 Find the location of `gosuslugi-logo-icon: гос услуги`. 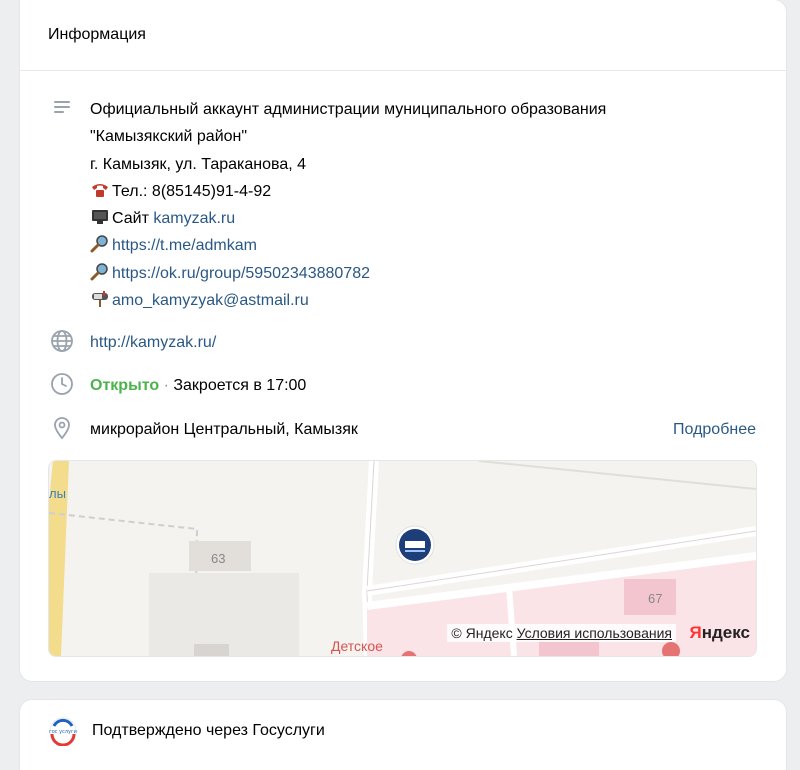

gosuslugi-logo-icon: гос услуги is located at coordinates (63, 731).